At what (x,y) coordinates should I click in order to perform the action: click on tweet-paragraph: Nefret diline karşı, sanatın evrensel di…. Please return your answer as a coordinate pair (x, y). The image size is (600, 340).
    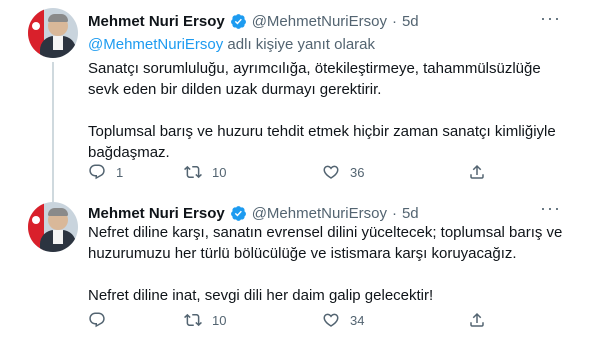
    Looking at the image, I should click on (325, 243).